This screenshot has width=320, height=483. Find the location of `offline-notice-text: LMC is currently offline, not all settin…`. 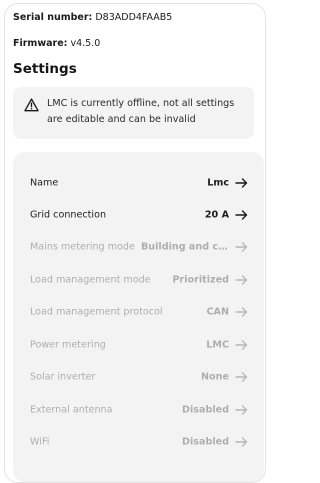

offline-notice-text: LMC is currently offline, not all settin… is located at coordinates (141, 111).